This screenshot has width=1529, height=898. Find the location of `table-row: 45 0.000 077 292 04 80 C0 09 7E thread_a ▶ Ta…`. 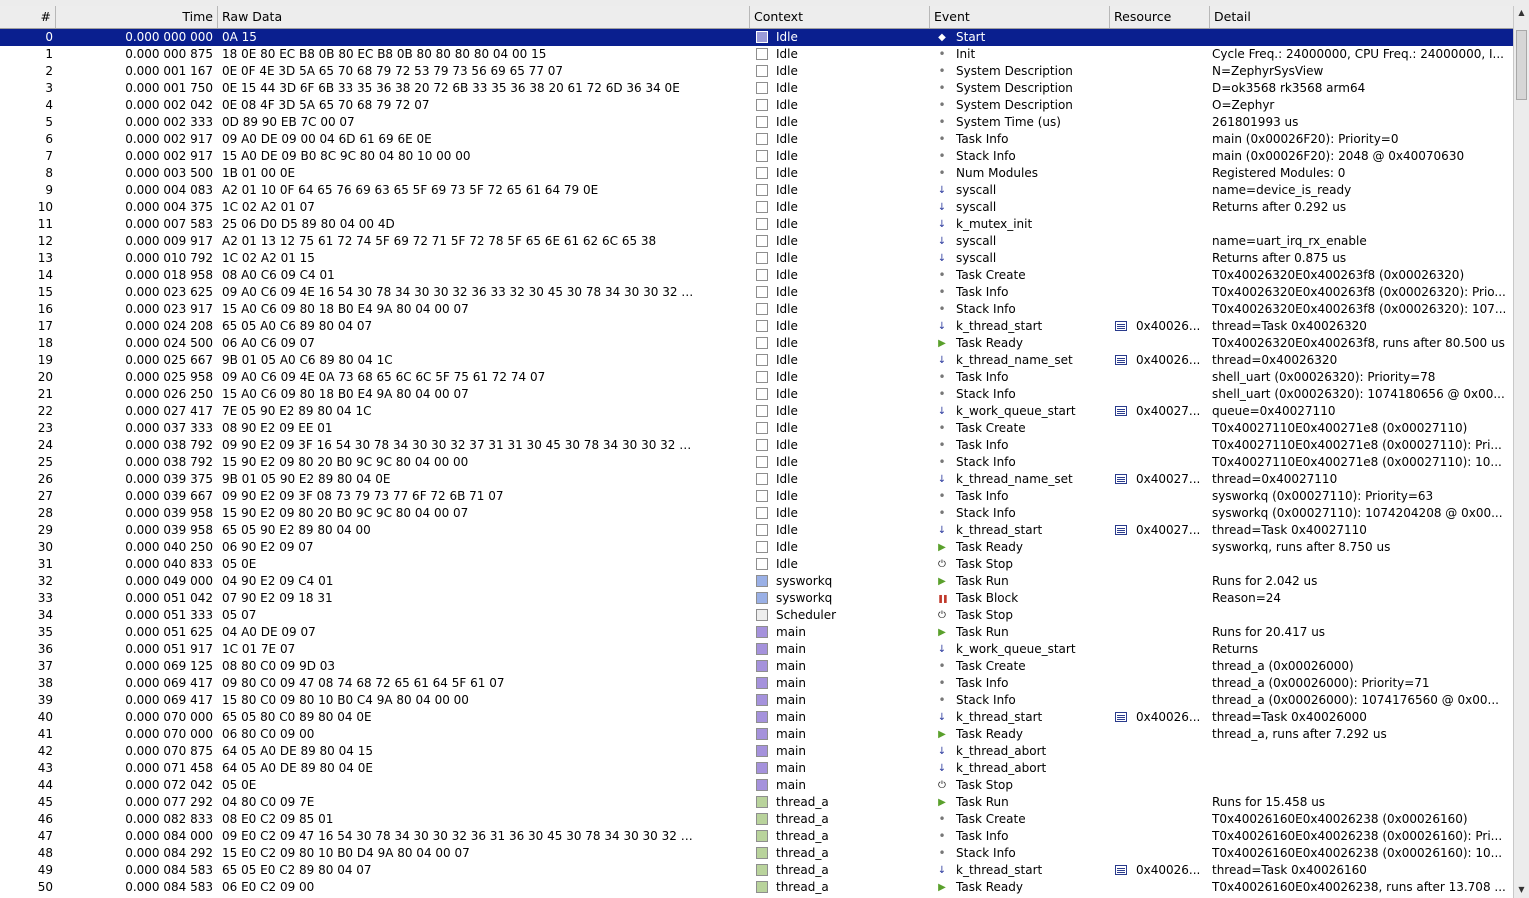

table-row: 45 0.000 077 292 04 80 C0 09 7E thread_a ▶ Ta… is located at coordinates (756, 802).